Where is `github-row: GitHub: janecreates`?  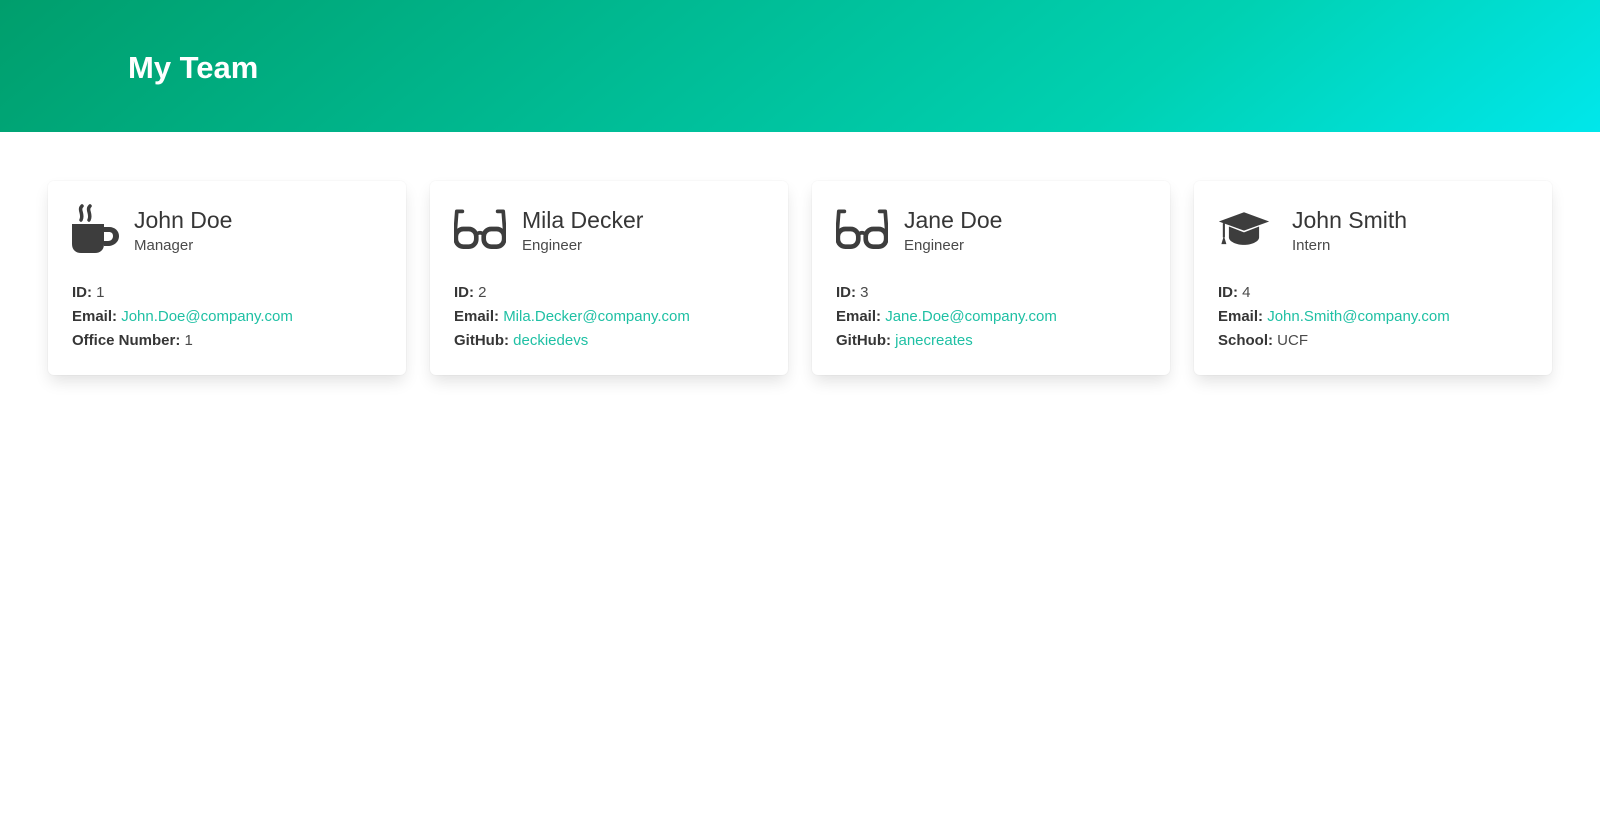
github-row: GitHub: janecreates is located at coordinates (946, 341).